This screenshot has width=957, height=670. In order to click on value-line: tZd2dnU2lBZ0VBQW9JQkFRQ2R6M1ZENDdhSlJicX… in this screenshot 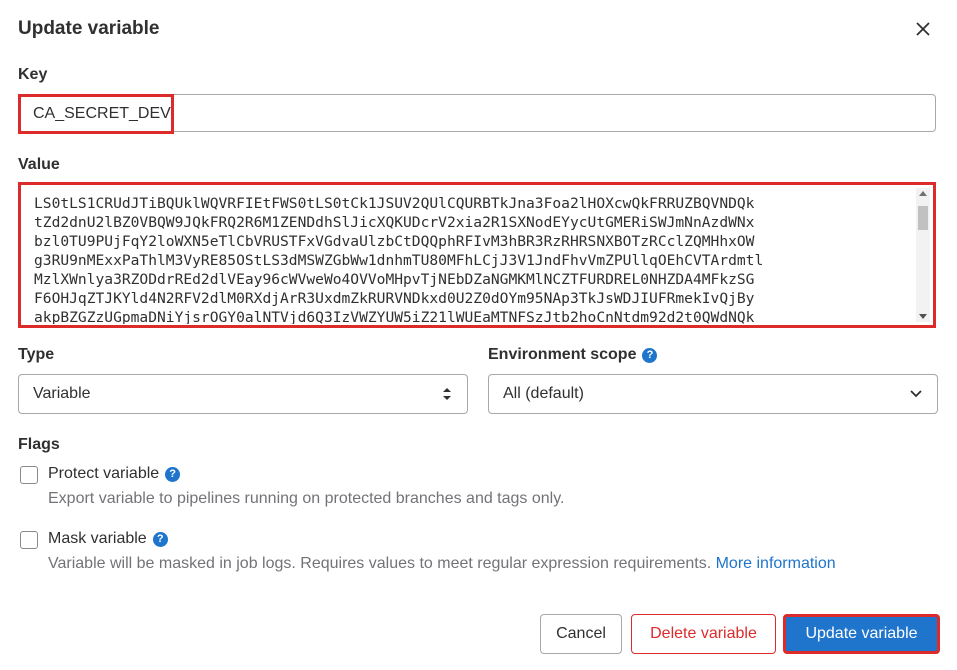, I will do `click(394, 222)`.